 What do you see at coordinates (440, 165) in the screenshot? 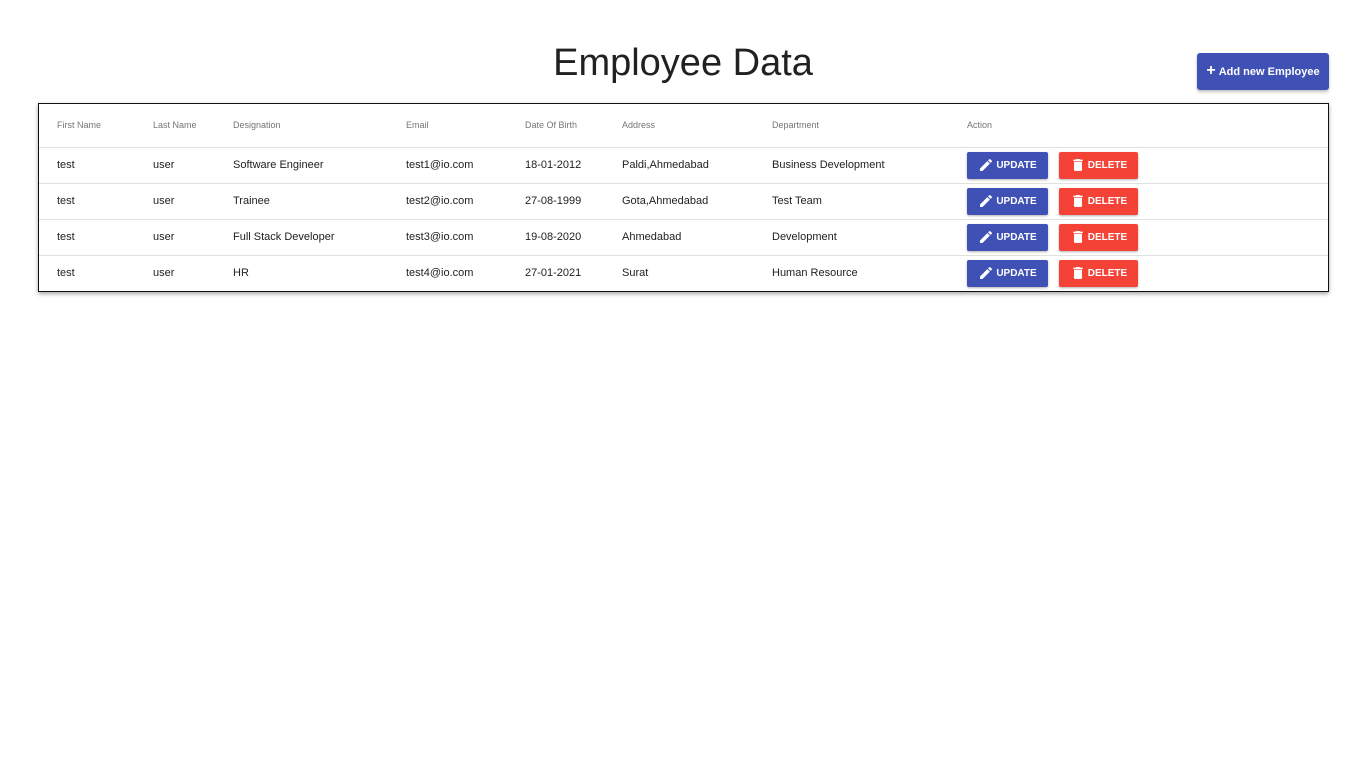
I see `cell-email: test1@io.com` at bounding box center [440, 165].